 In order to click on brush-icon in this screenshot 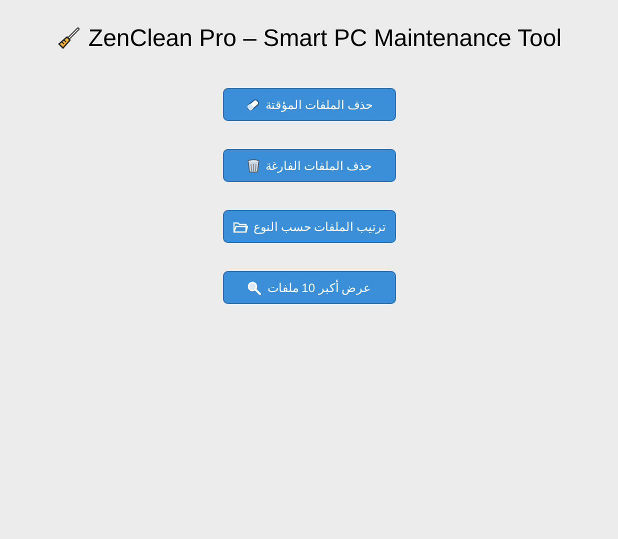, I will do `click(68, 39)`.